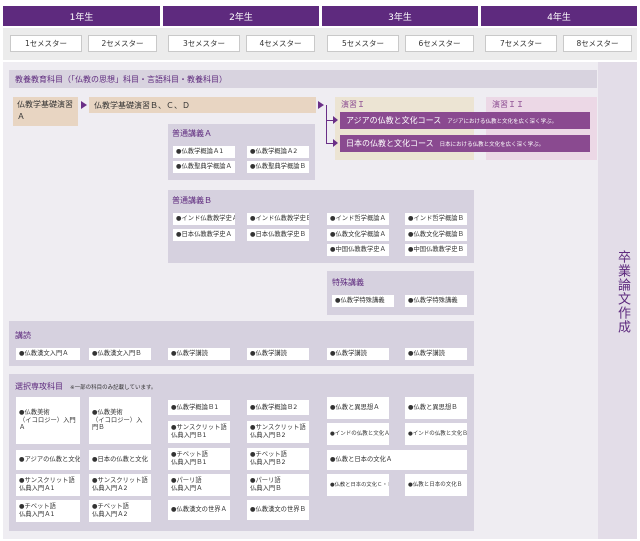 This screenshot has height=541, width=640. What do you see at coordinates (122, 43) in the screenshot?
I see `semester-2: 2セメスター` at bounding box center [122, 43].